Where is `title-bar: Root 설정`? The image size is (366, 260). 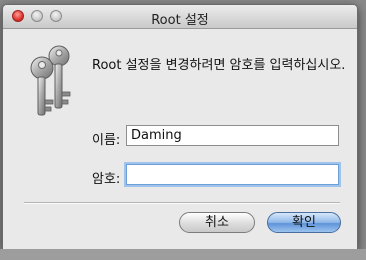
title-bar: Root 설정 is located at coordinates (180, 17).